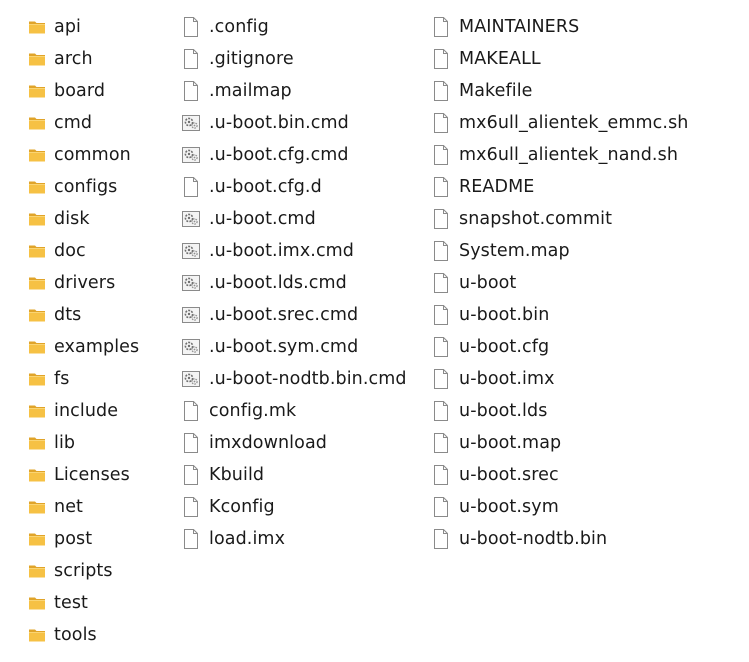  I want to click on file-item-label: mx6ull_alientek_emmc.sh, so click(574, 123).